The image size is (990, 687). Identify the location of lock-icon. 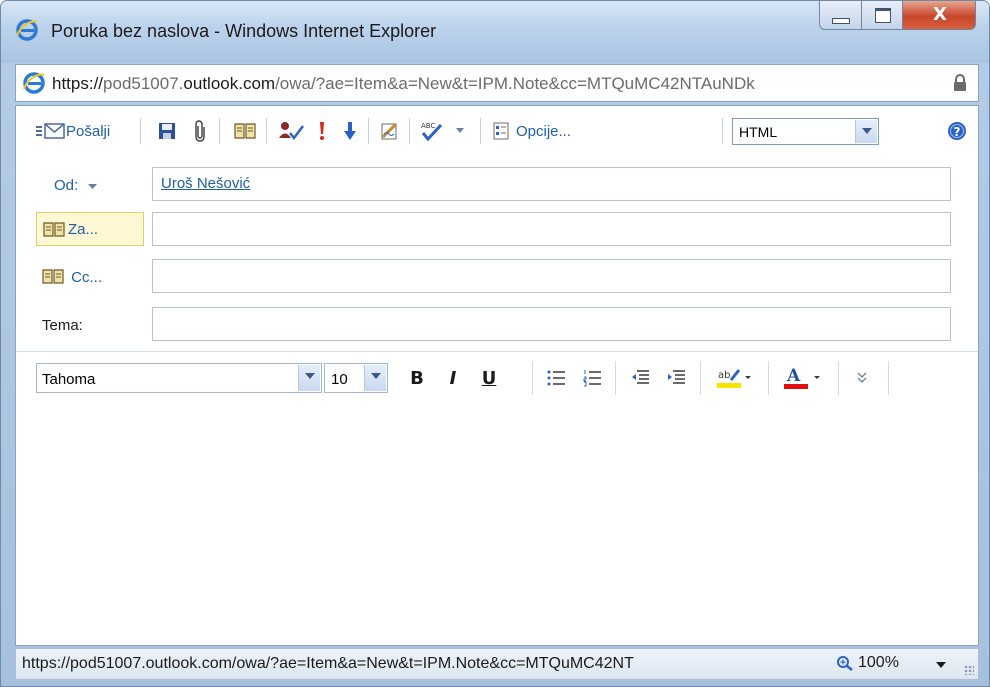
(960, 83).